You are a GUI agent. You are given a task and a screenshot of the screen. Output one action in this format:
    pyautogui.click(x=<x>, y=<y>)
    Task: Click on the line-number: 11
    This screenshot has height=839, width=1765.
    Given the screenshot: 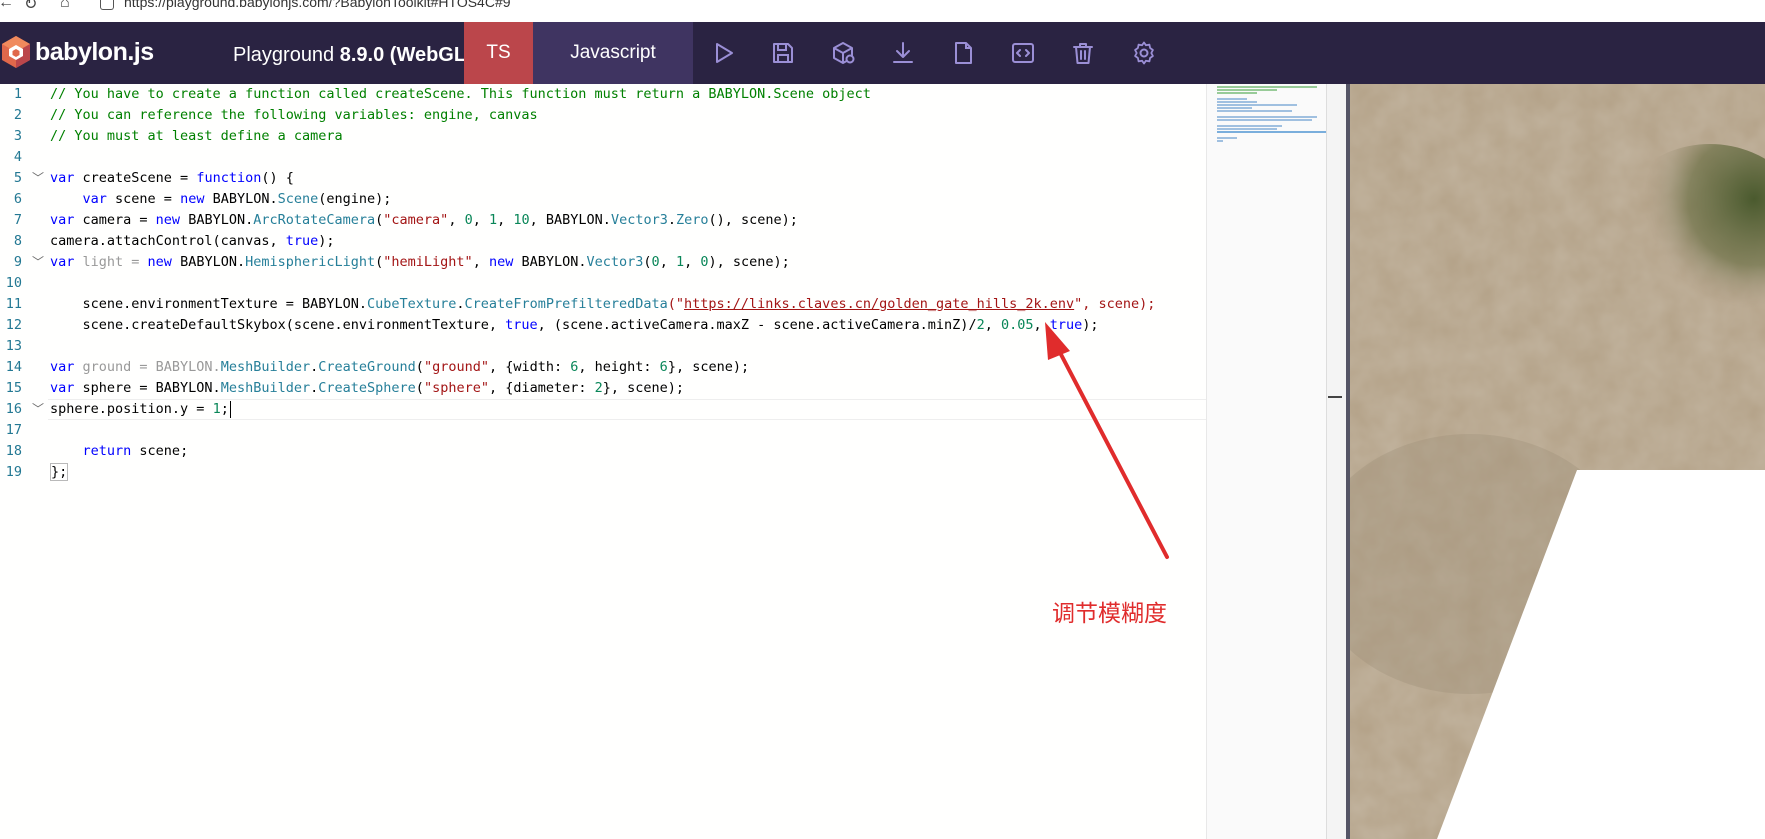 What is the action you would take?
    pyautogui.click(x=13, y=304)
    